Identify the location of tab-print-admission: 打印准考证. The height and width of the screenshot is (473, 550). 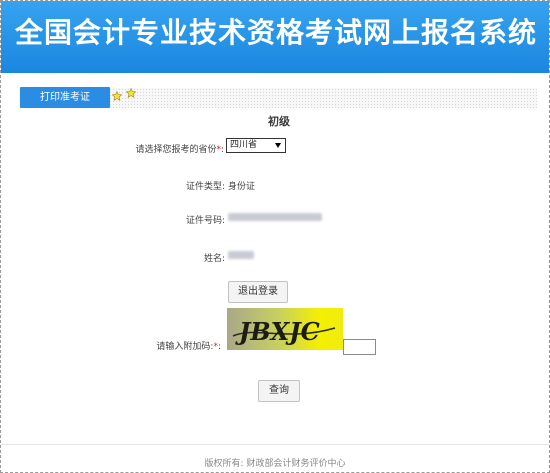
(65, 97).